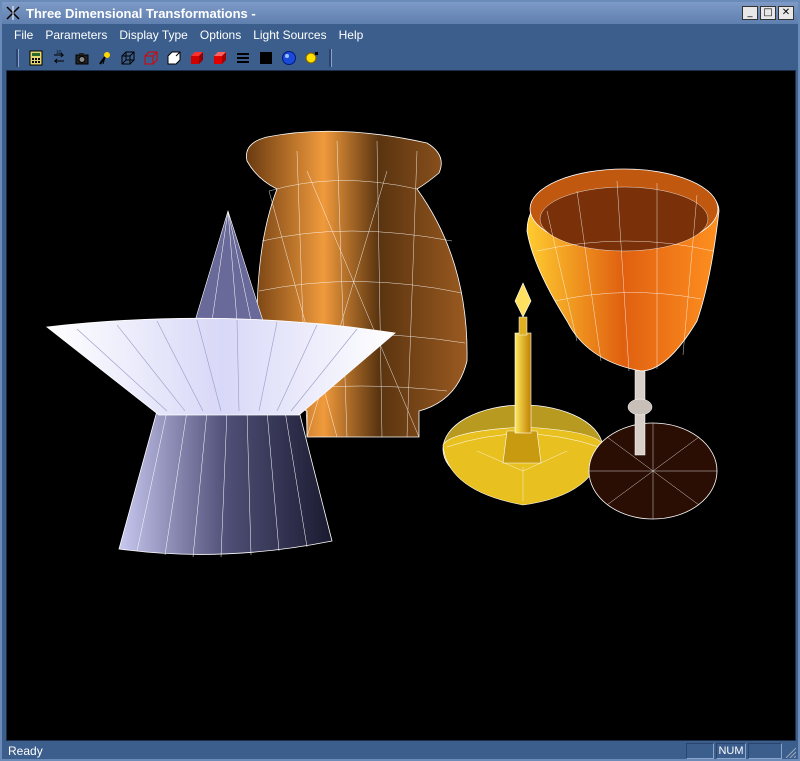 This screenshot has height=761, width=800. I want to click on menu-options: Options, so click(220, 35).